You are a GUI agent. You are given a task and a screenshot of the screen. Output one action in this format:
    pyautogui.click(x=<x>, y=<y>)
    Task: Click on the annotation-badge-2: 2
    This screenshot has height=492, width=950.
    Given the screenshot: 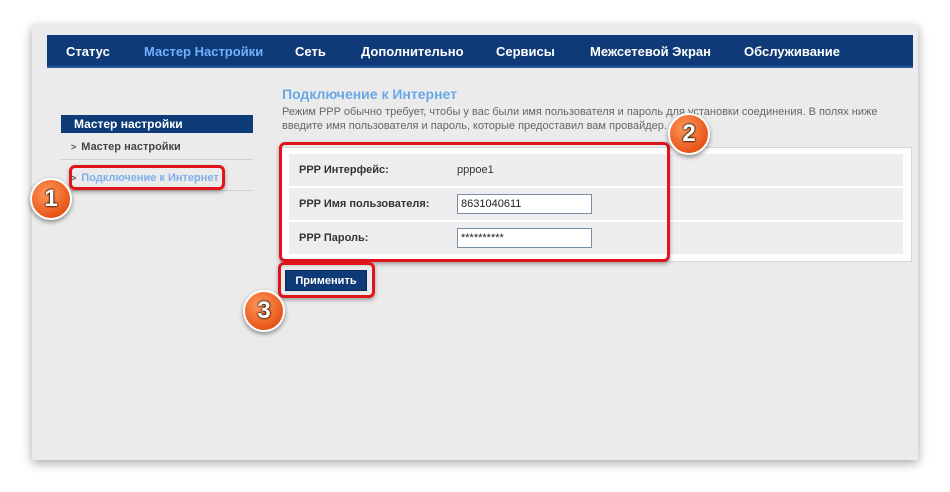 What is the action you would take?
    pyautogui.click(x=689, y=134)
    